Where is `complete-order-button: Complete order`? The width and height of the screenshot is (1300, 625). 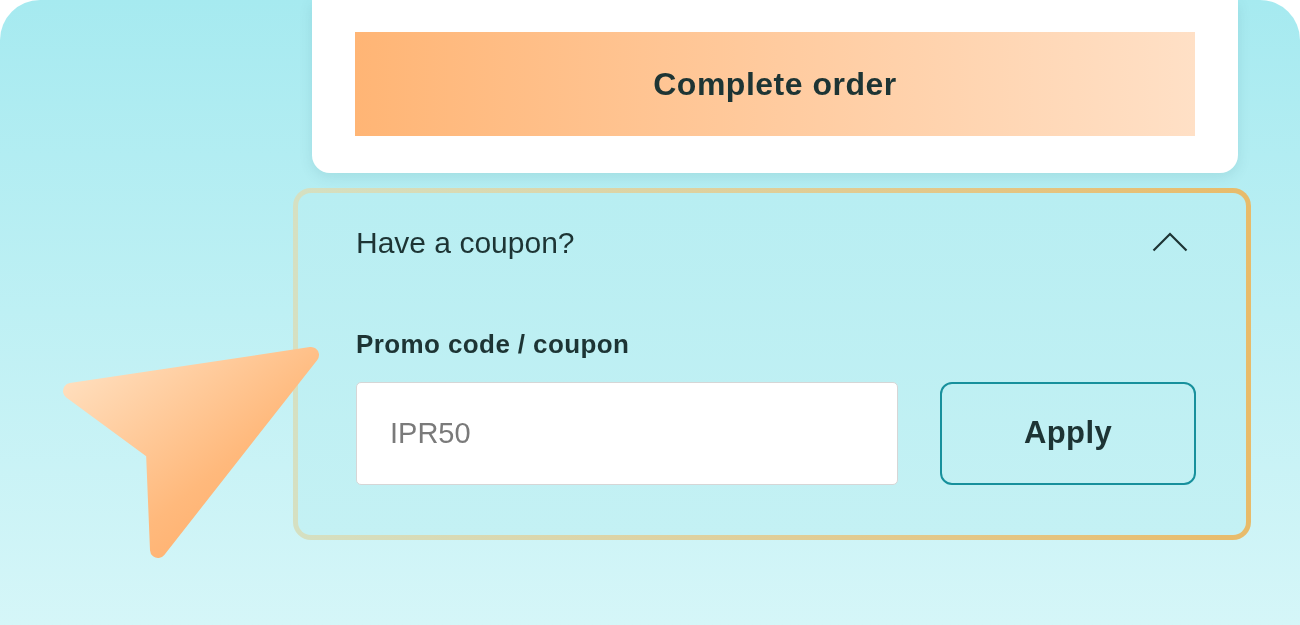
complete-order-button: Complete order is located at coordinates (775, 84).